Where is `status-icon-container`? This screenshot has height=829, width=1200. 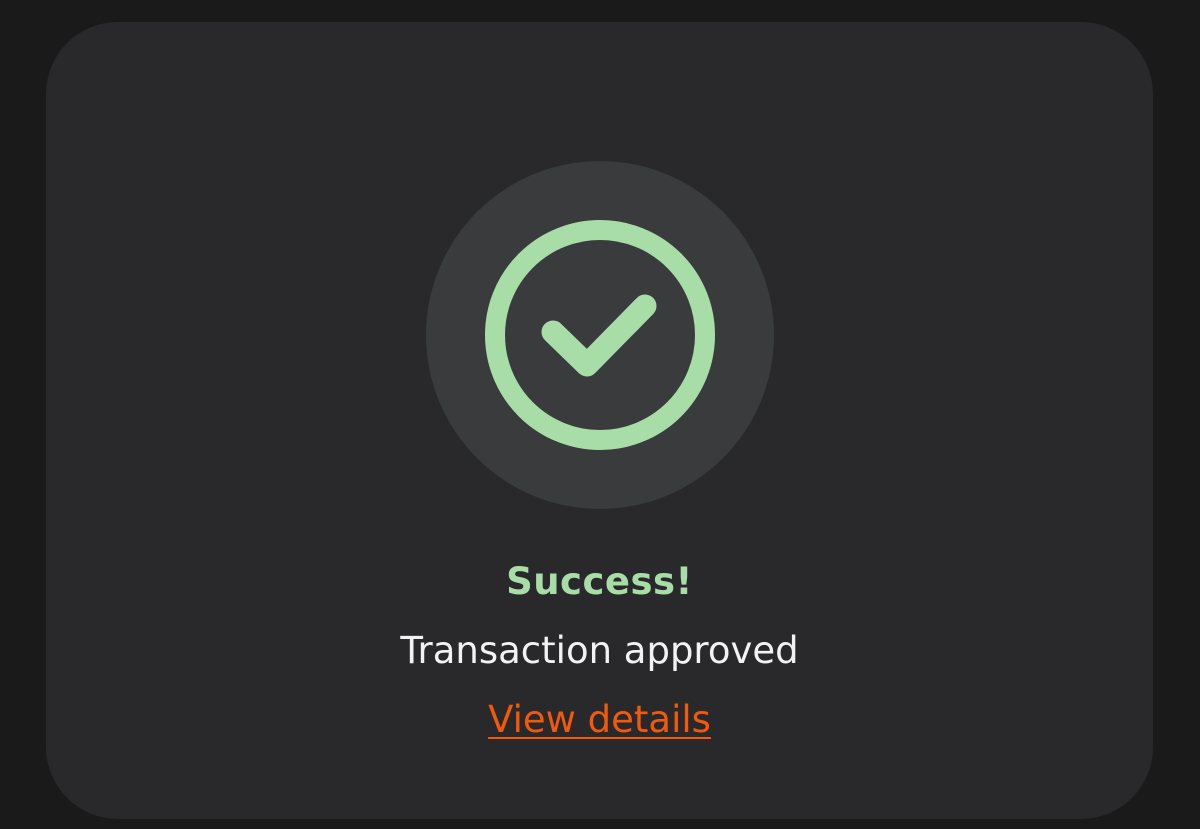 status-icon-container is located at coordinates (600, 335).